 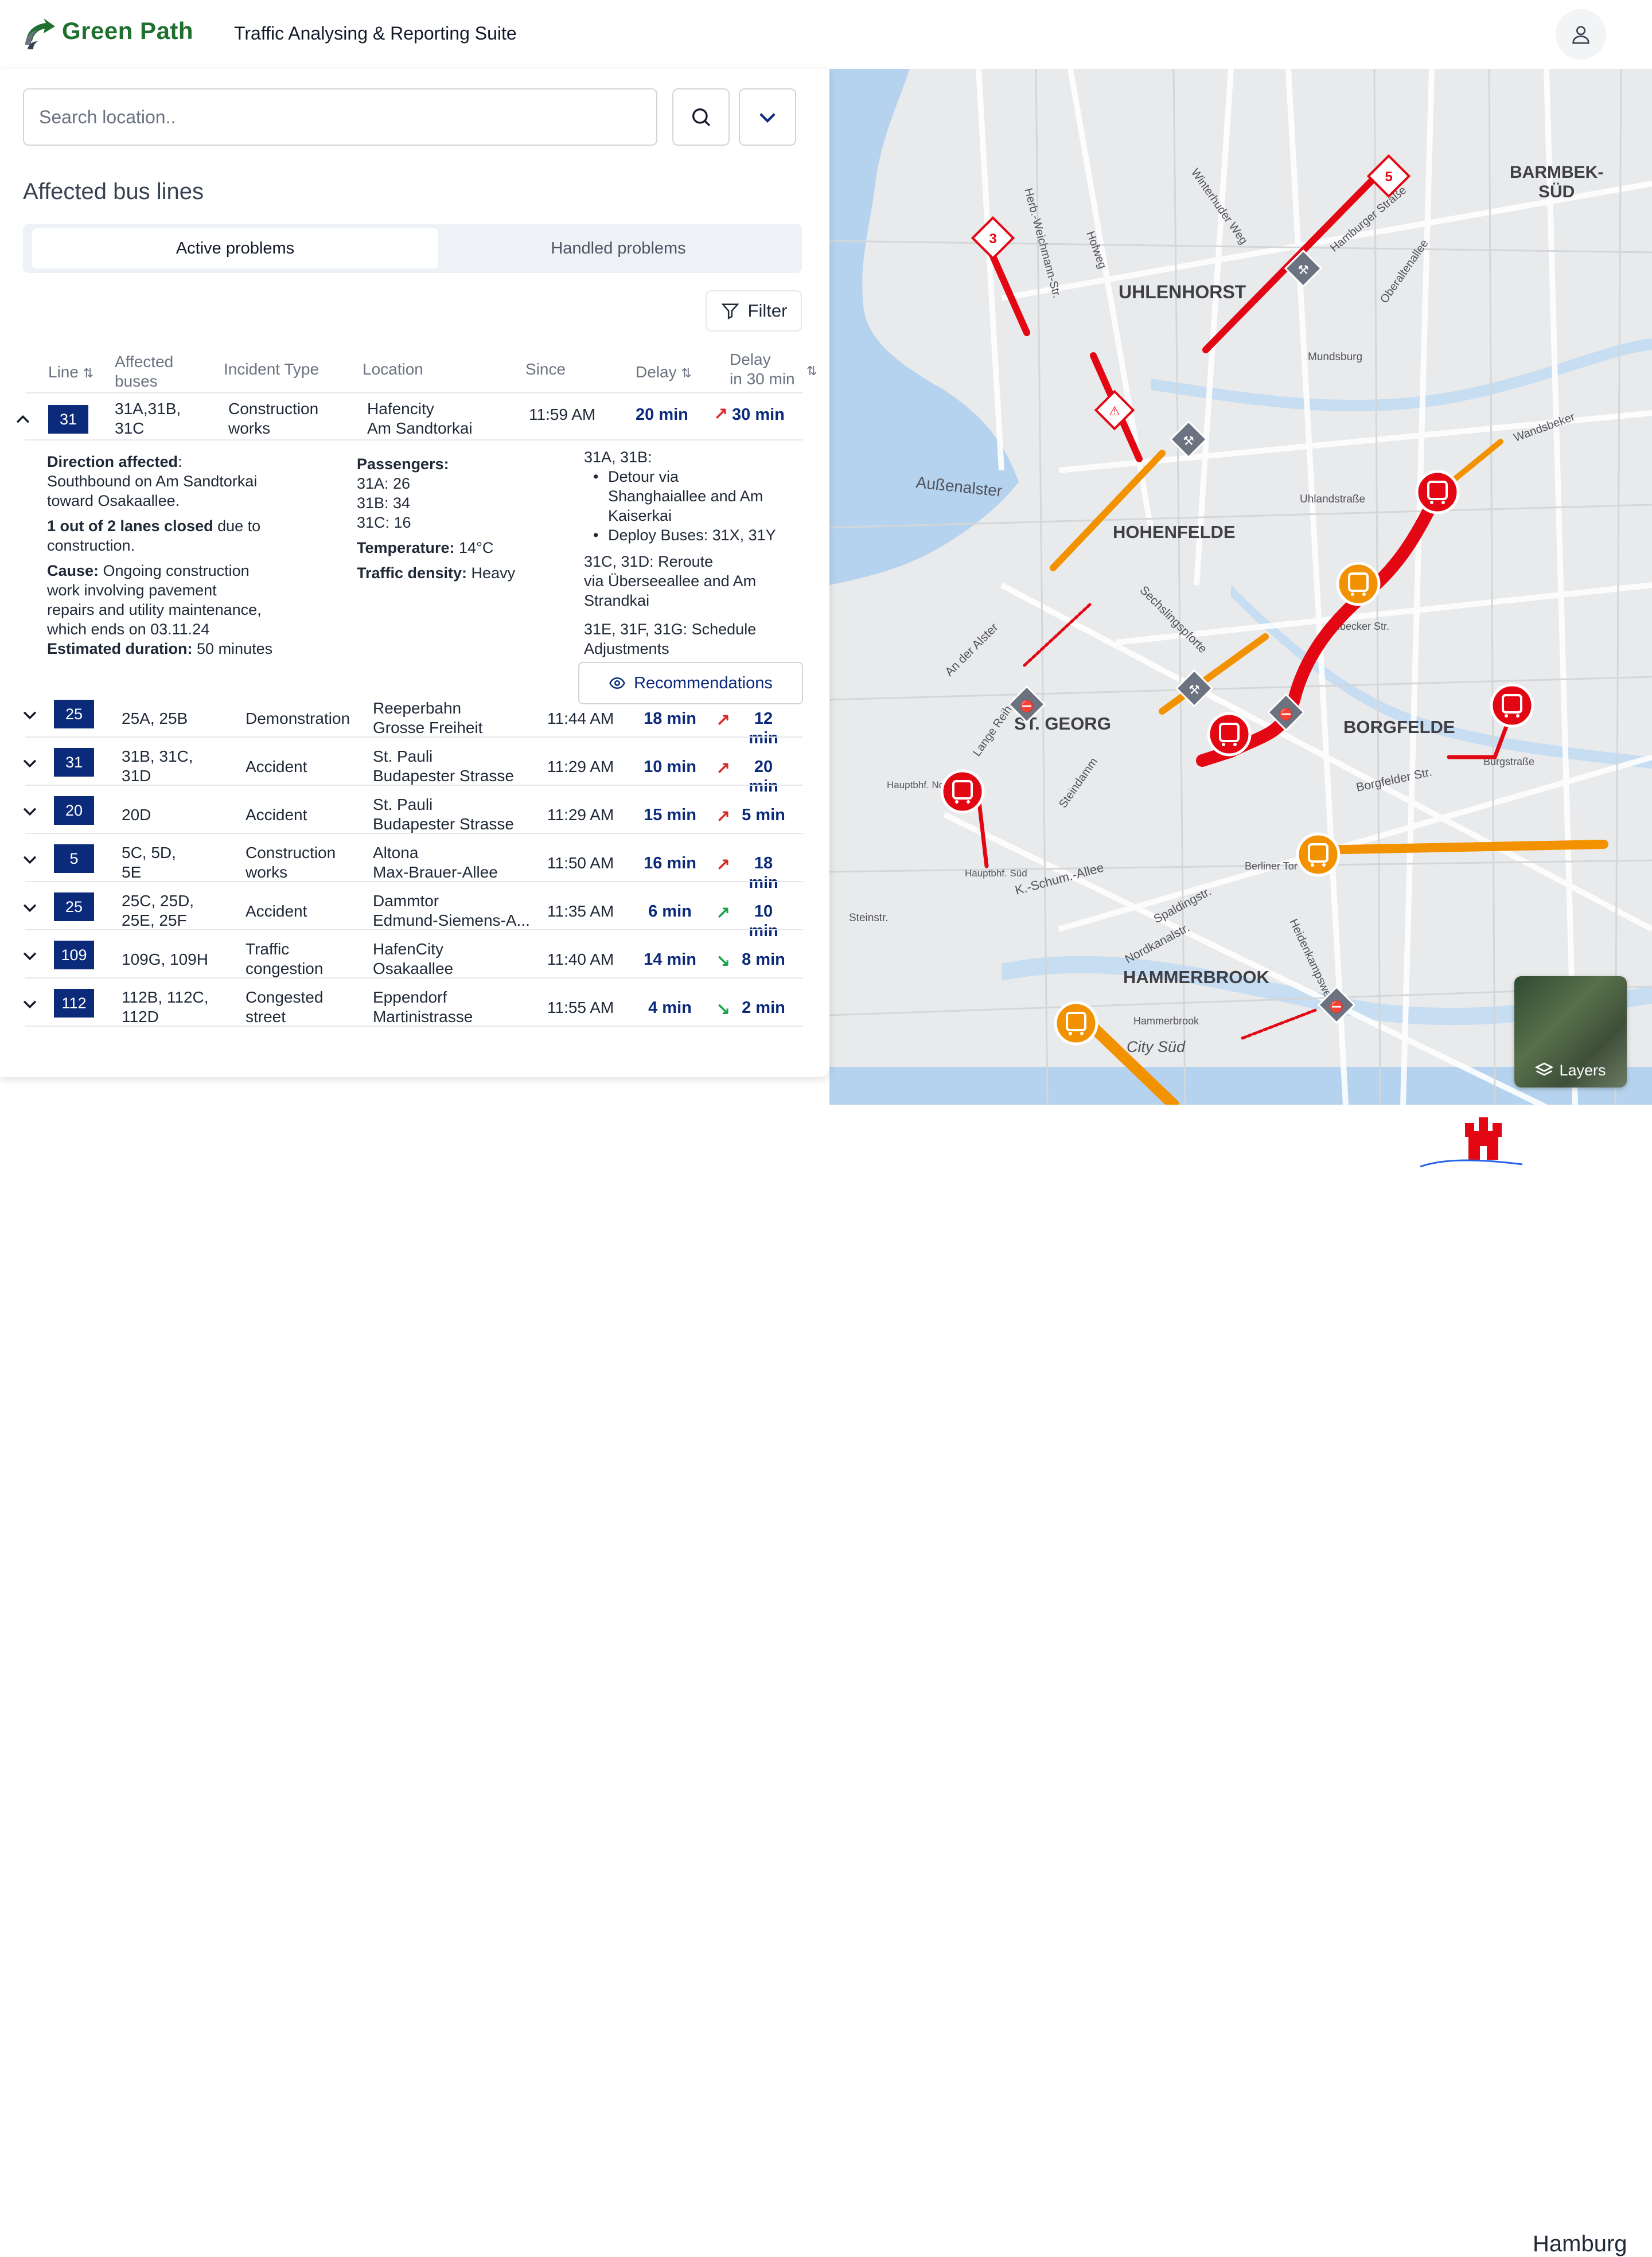 I want to click on map-label-berliner-tor: Berliner Tor, so click(x=1271, y=866).